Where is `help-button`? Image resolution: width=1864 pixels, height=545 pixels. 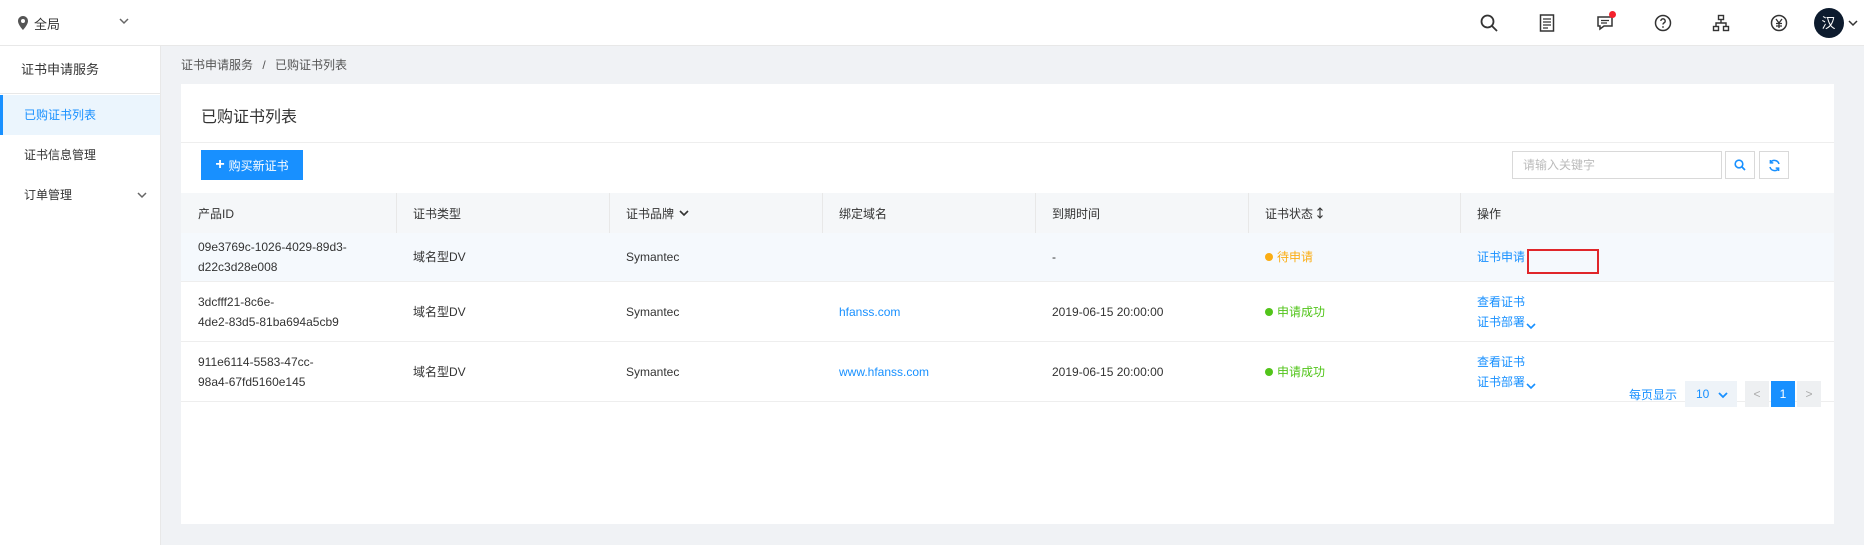 help-button is located at coordinates (1663, 23).